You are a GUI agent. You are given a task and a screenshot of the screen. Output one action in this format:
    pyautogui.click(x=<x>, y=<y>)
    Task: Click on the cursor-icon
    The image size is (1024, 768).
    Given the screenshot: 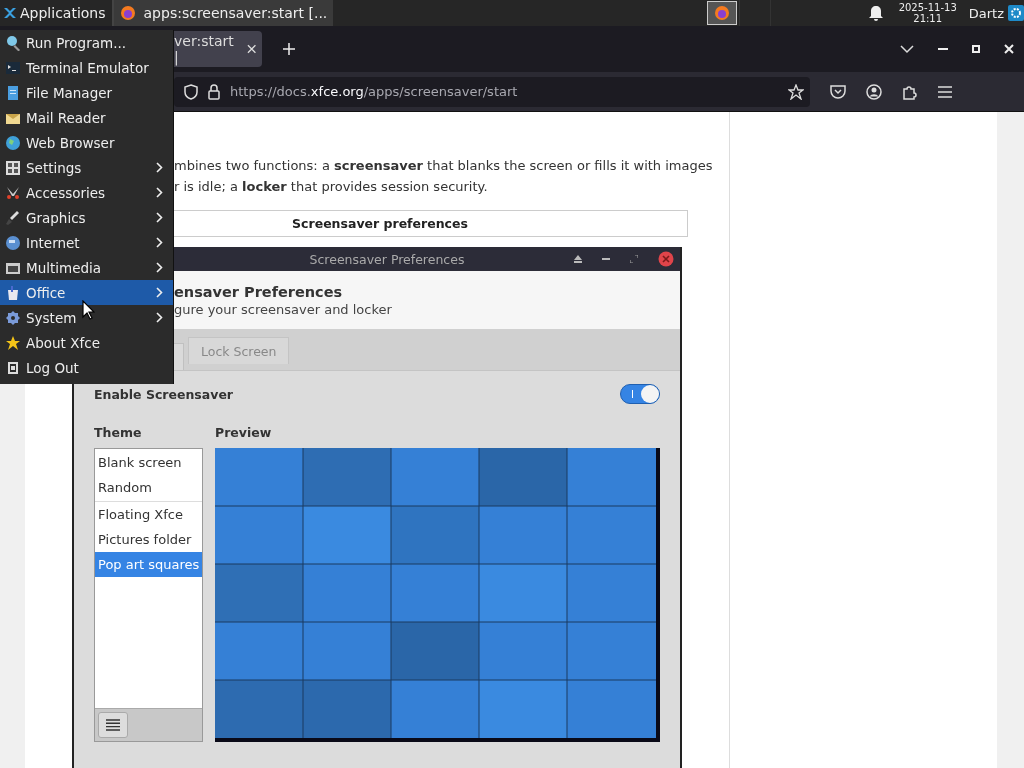 What is the action you would take?
    pyautogui.click(x=88, y=310)
    